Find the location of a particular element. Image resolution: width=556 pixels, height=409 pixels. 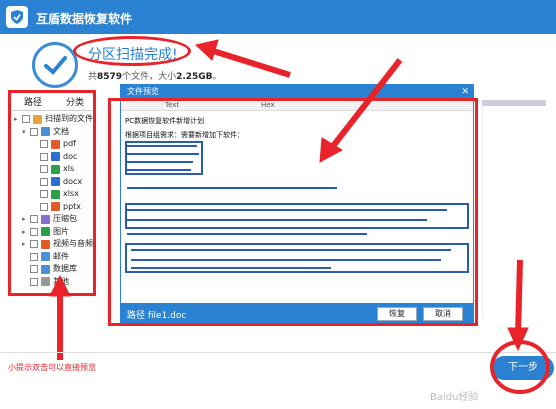

annotation-circle-next is located at coordinates (520, 367).